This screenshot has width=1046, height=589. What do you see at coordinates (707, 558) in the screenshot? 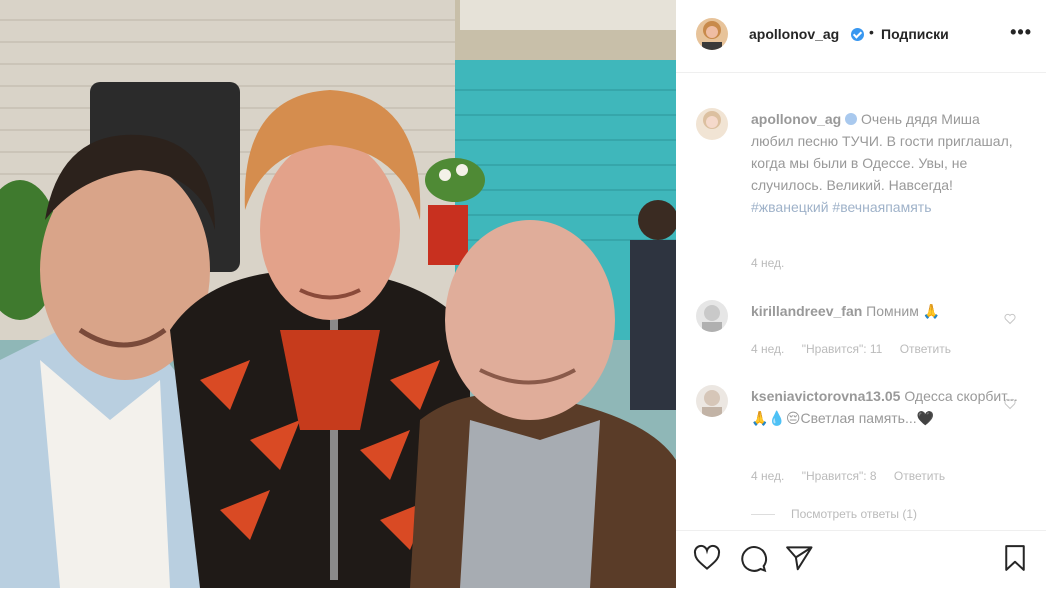
I see `heart-icon` at bounding box center [707, 558].